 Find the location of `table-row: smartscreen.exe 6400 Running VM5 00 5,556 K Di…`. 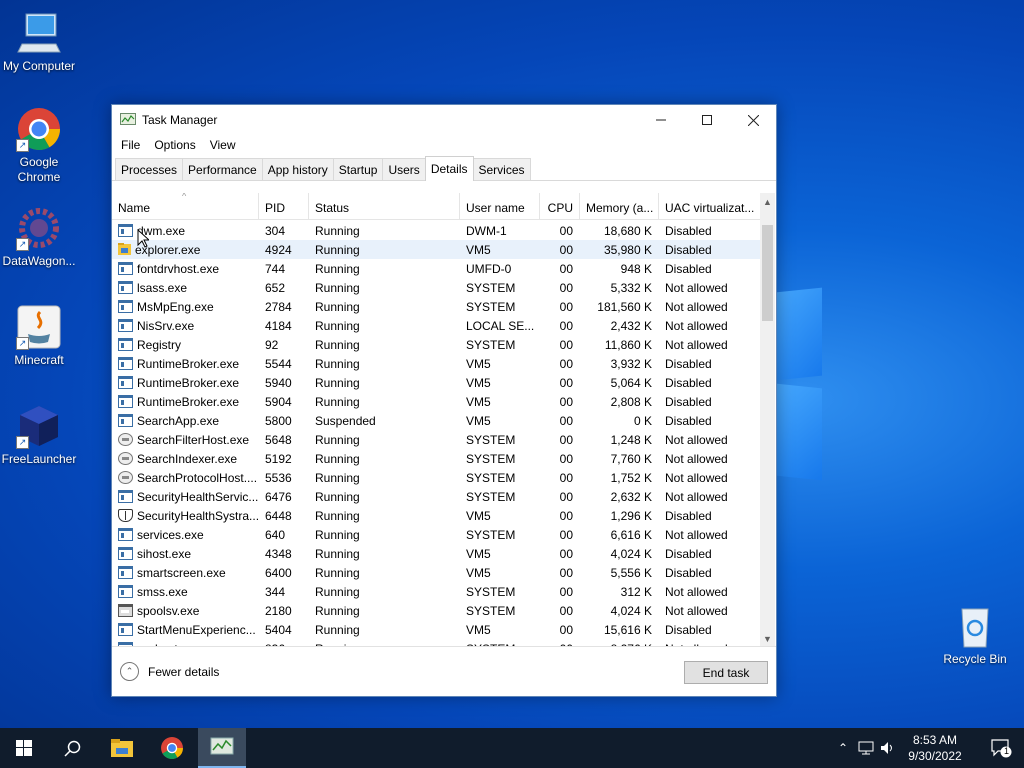

table-row: smartscreen.exe 6400 Running VM5 00 5,556 K Di… is located at coordinates (436, 572).